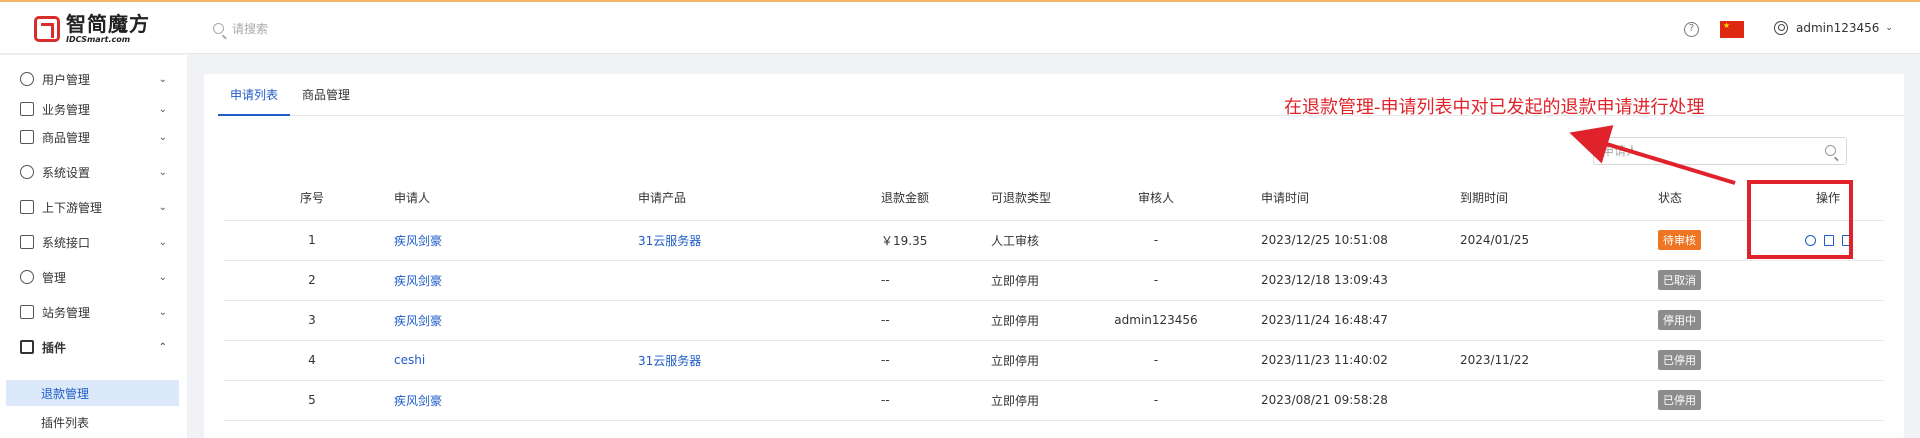  What do you see at coordinates (1652, 155) in the screenshot?
I see `annotation-arrow` at bounding box center [1652, 155].